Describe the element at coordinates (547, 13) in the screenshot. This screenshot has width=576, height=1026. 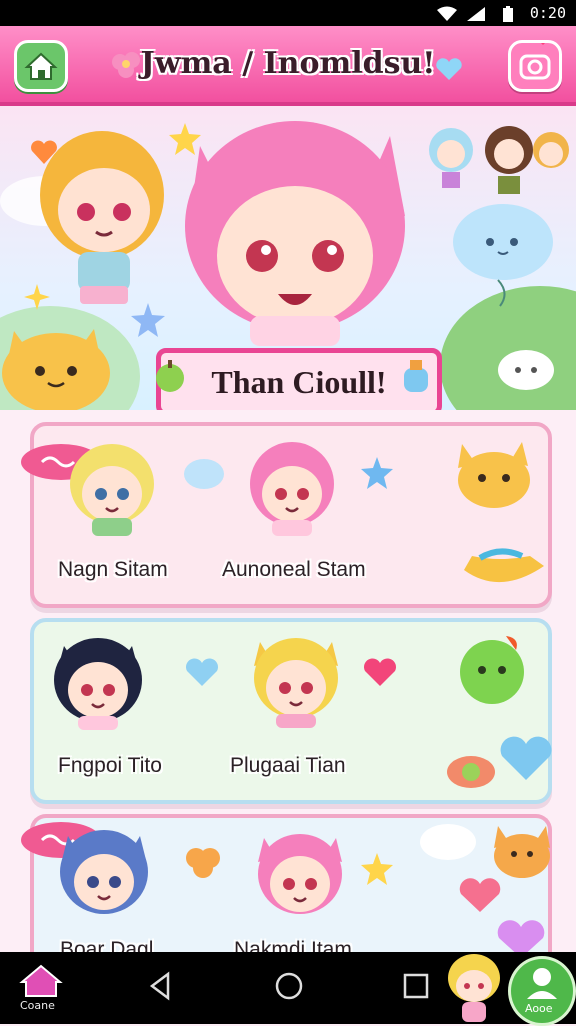
I see `status-time: 0:20` at that location.